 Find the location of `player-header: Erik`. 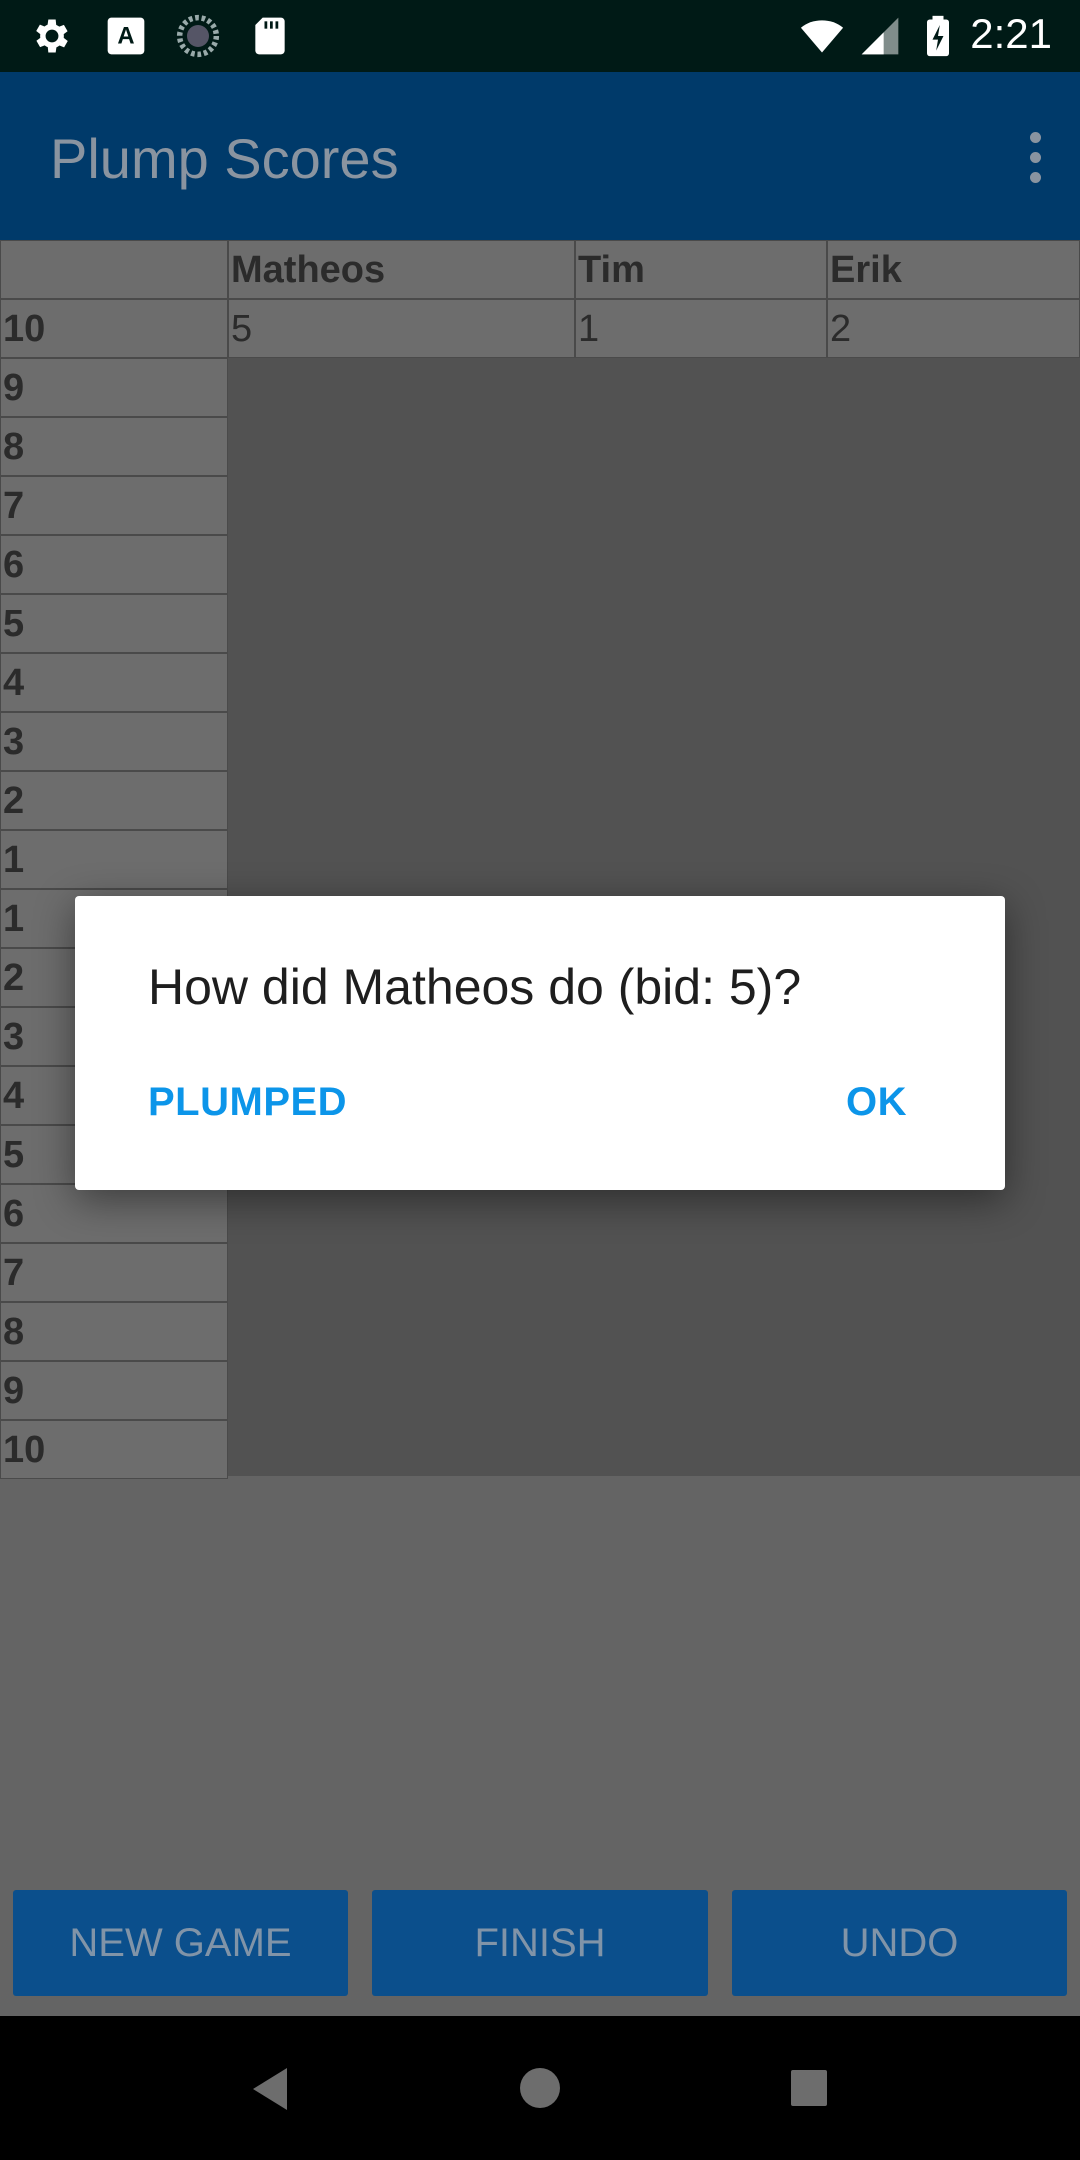

player-header: Erik is located at coordinates (953, 269).